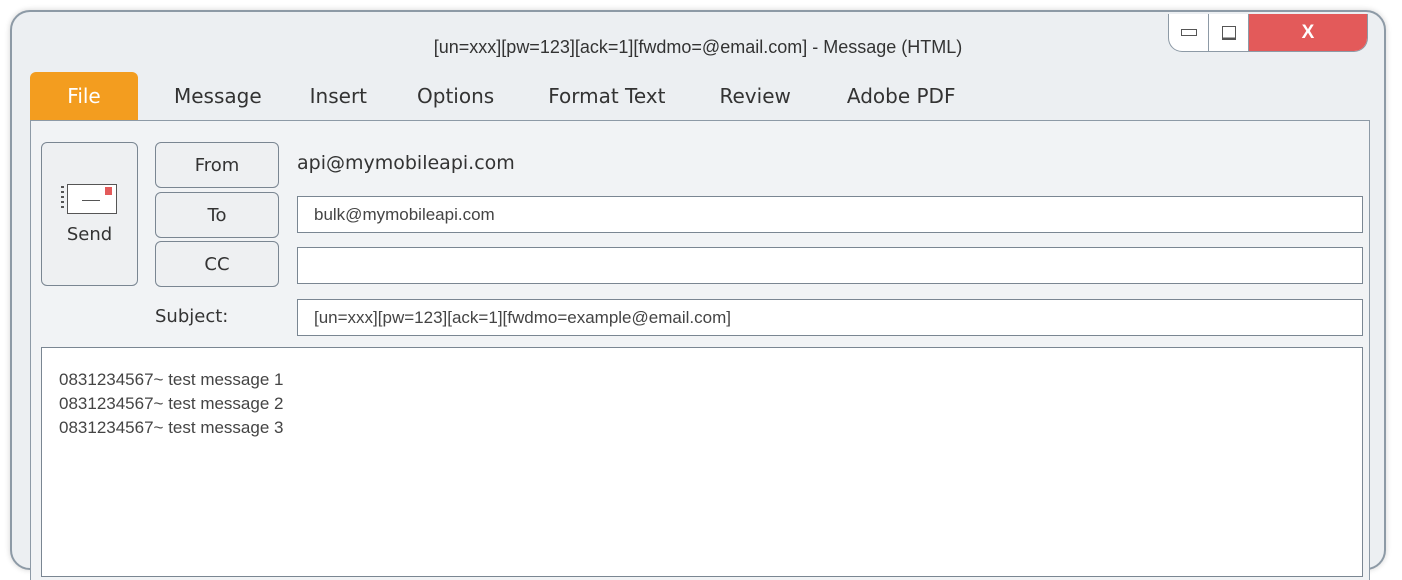  Describe the element at coordinates (606, 96) in the screenshot. I see `tab-format-text: Format Text` at that location.